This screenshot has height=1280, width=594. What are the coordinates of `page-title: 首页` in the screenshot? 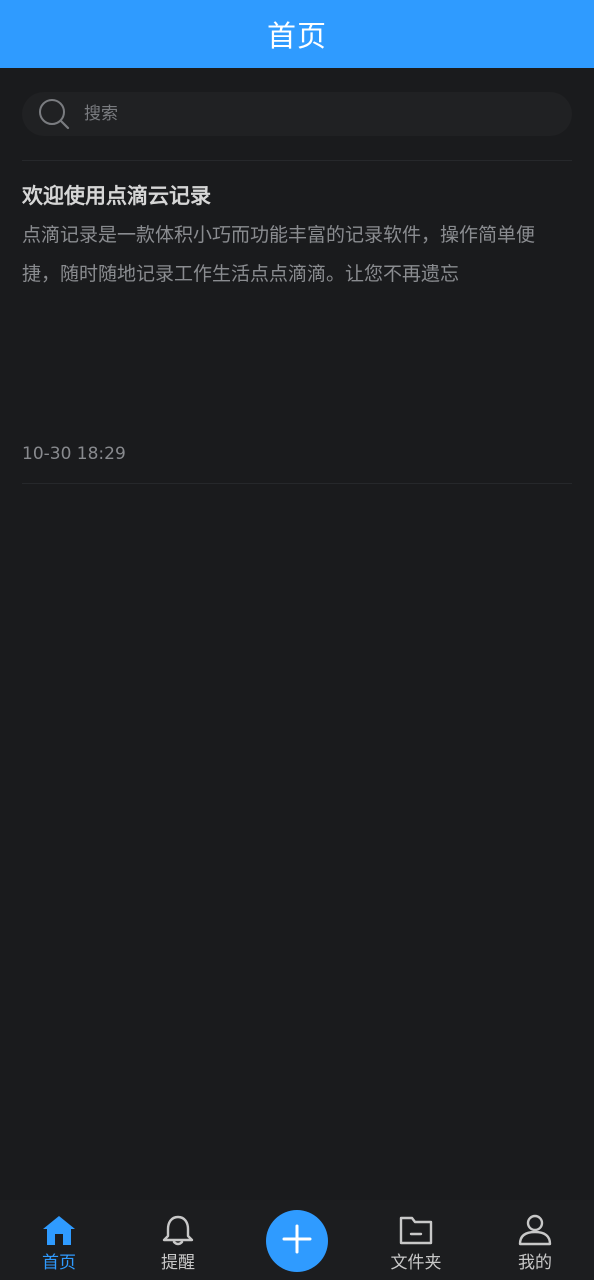 It's located at (296, 36).